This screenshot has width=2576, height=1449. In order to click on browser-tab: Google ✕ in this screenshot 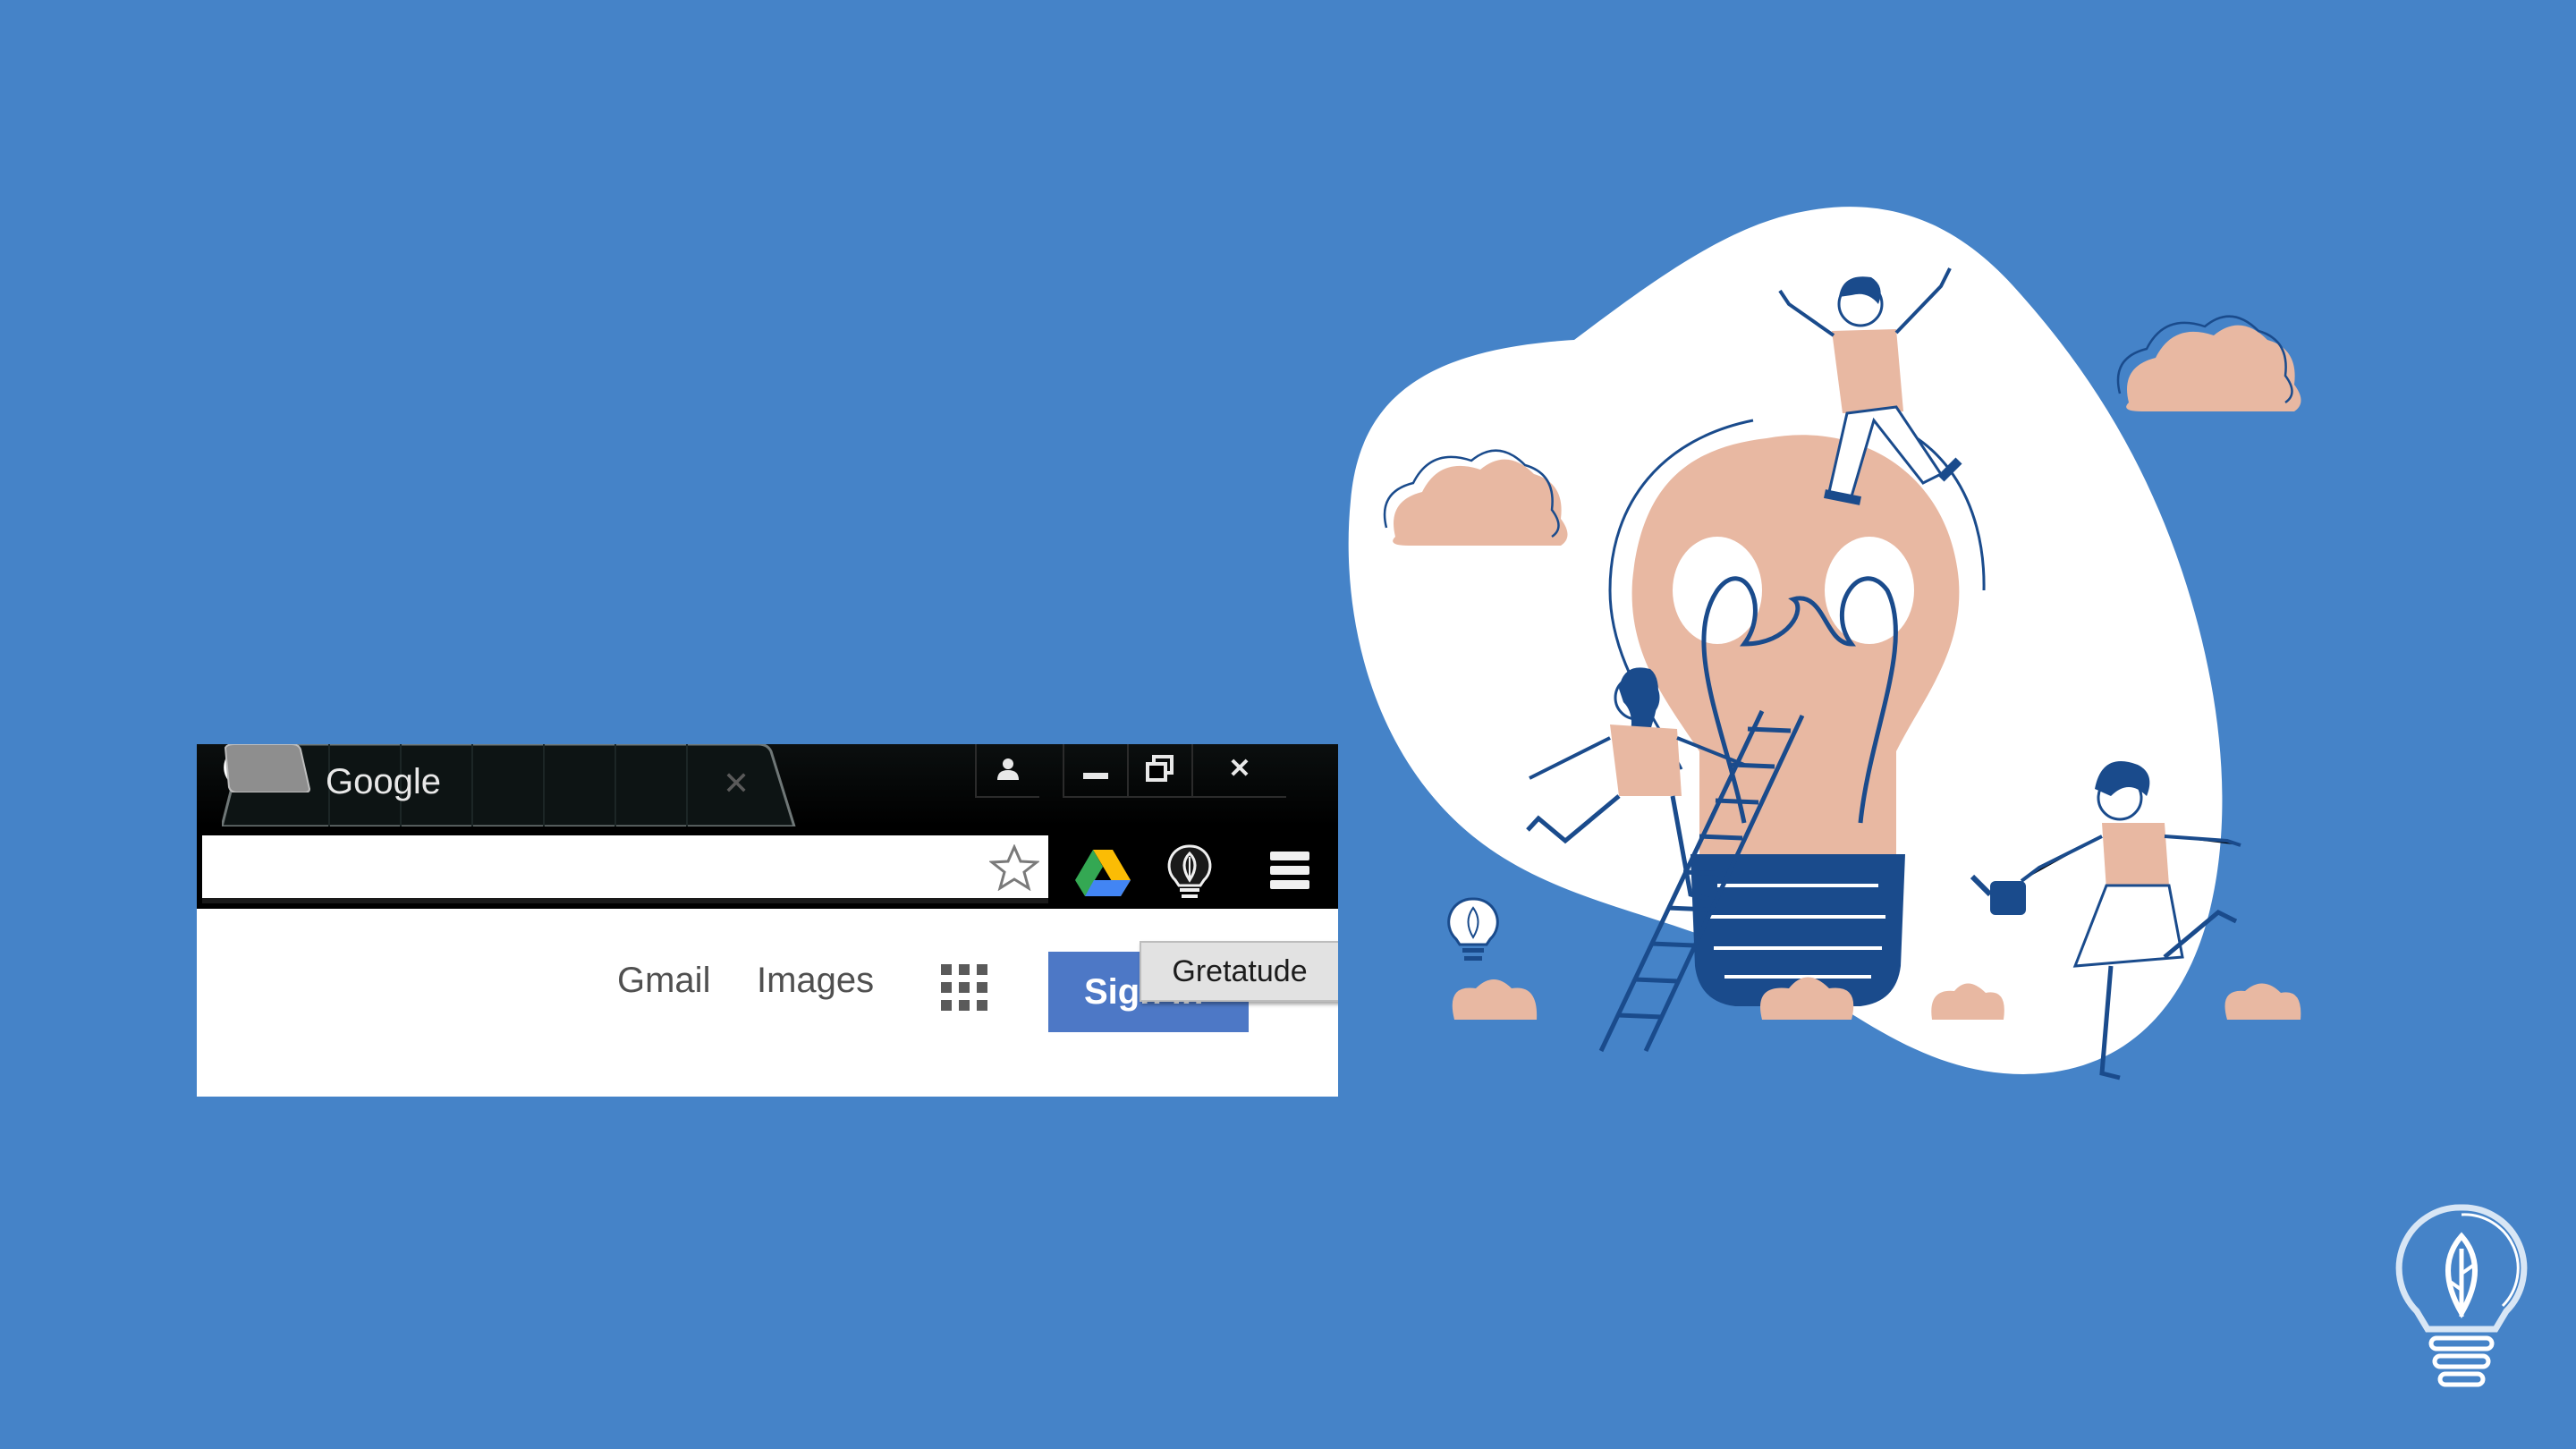, I will do `click(597, 785)`.